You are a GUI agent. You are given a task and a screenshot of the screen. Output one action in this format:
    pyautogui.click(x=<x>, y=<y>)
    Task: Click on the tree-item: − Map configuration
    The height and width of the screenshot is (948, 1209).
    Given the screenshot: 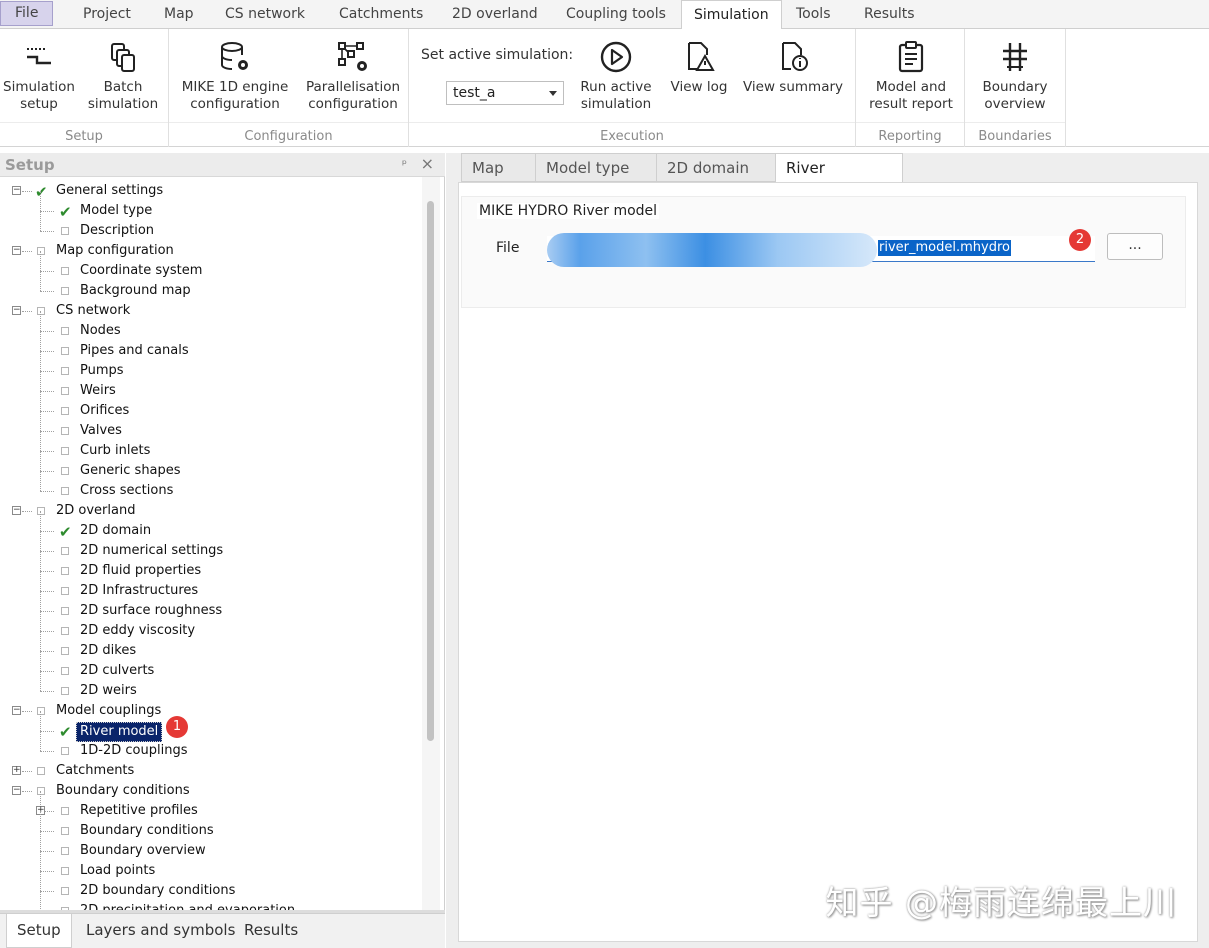 What is the action you would take?
    pyautogui.click(x=210, y=251)
    